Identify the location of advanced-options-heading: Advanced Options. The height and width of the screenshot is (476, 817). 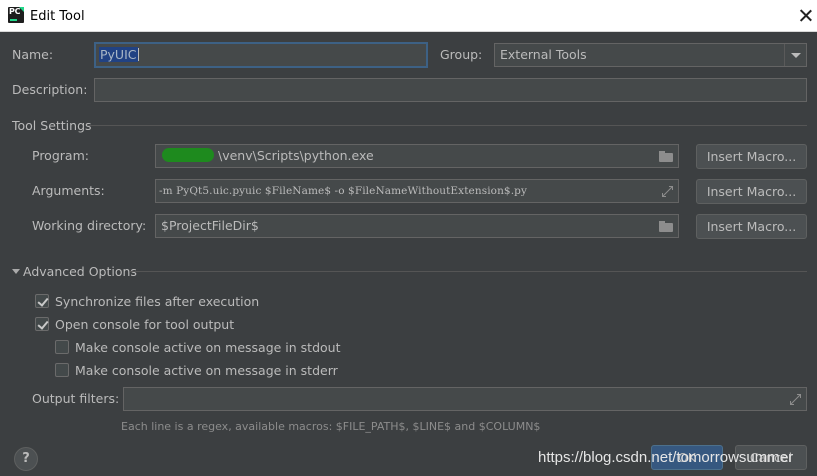
(80, 271).